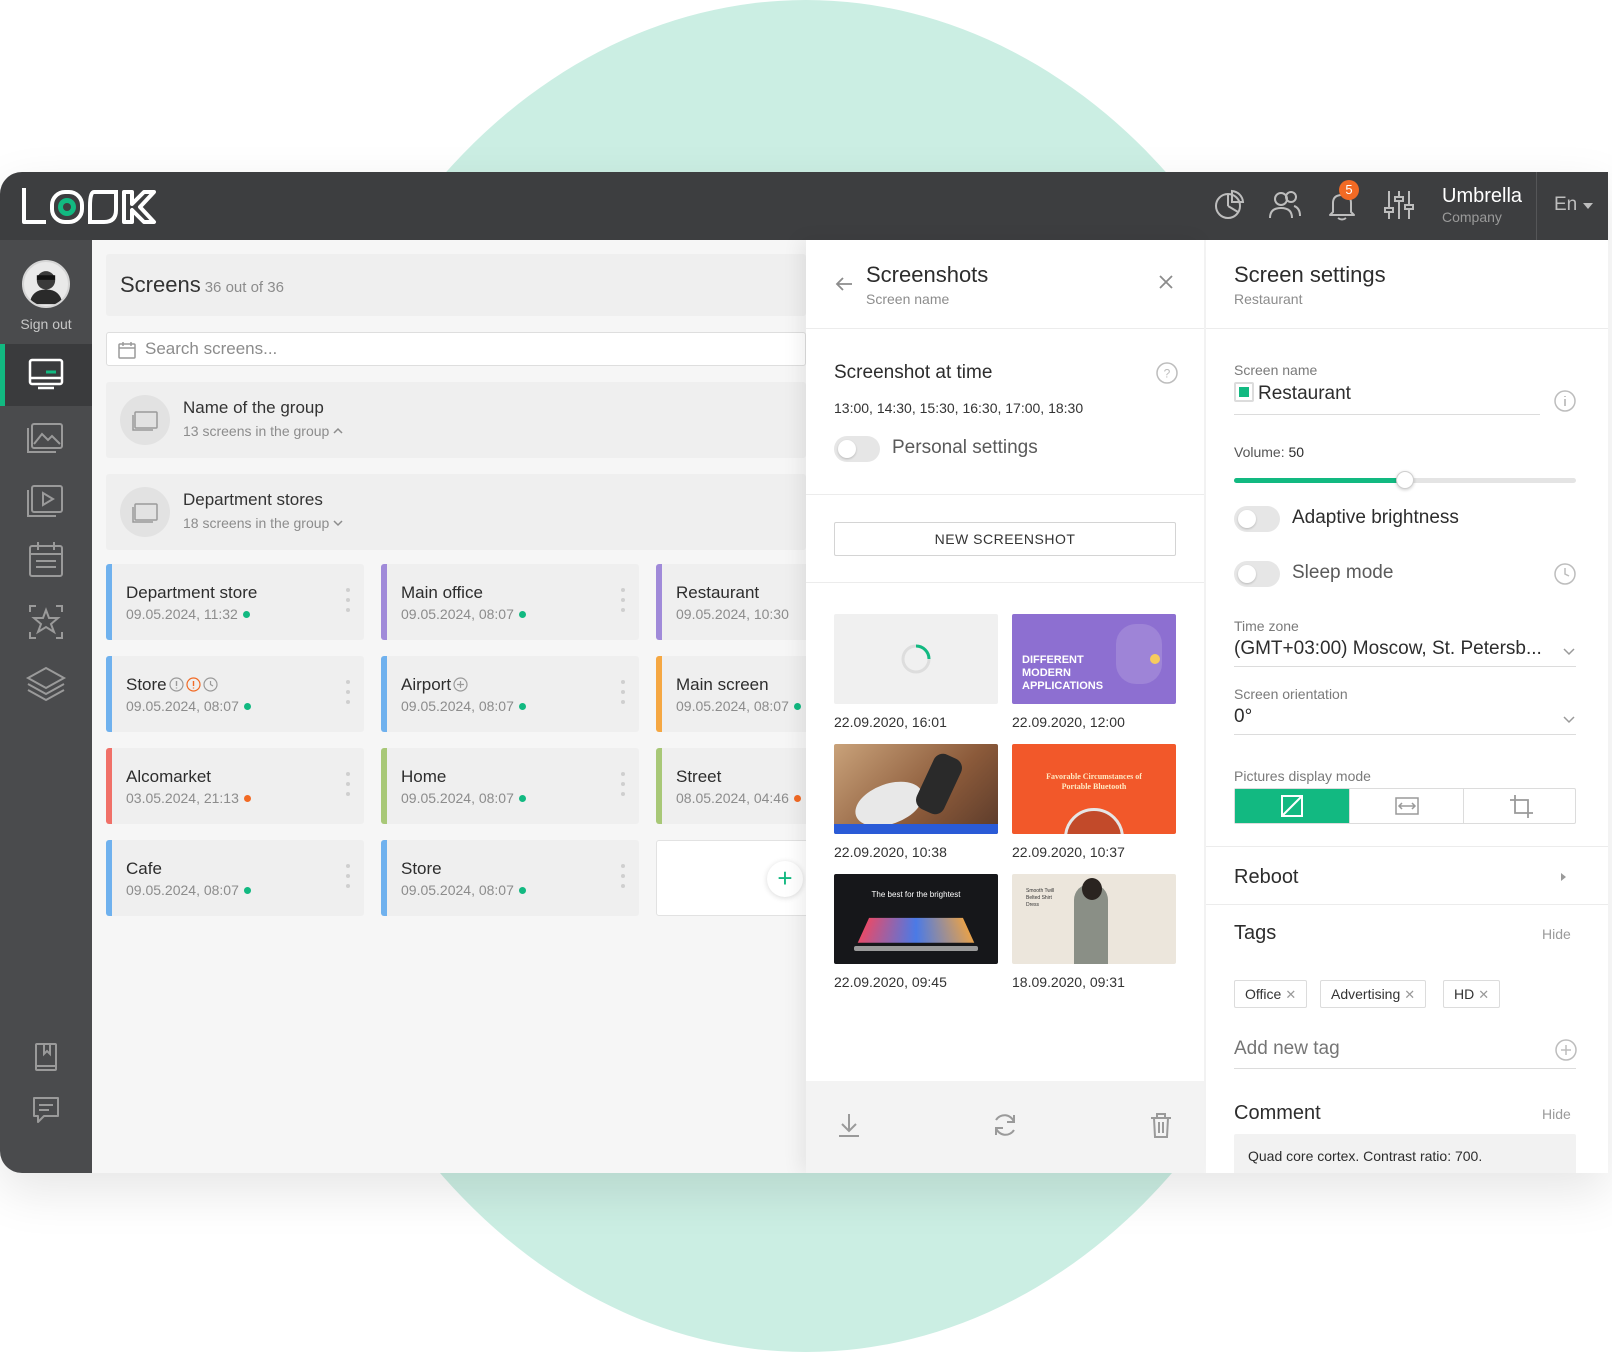 The width and height of the screenshot is (1612, 1352). What do you see at coordinates (1472, 994) in the screenshot?
I see `tag-hd: HD ✕` at bounding box center [1472, 994].